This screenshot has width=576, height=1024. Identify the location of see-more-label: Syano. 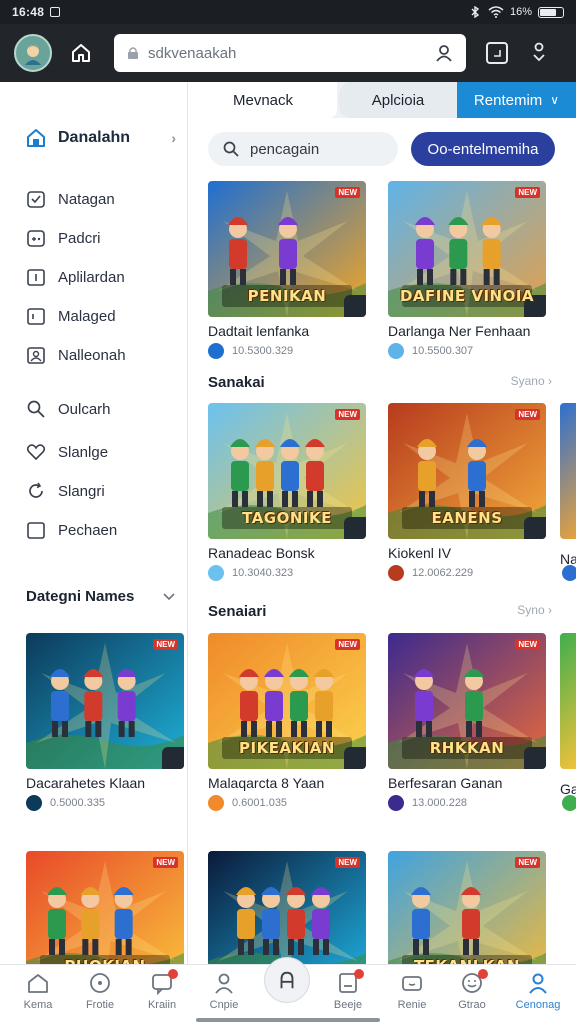
(527, 381).